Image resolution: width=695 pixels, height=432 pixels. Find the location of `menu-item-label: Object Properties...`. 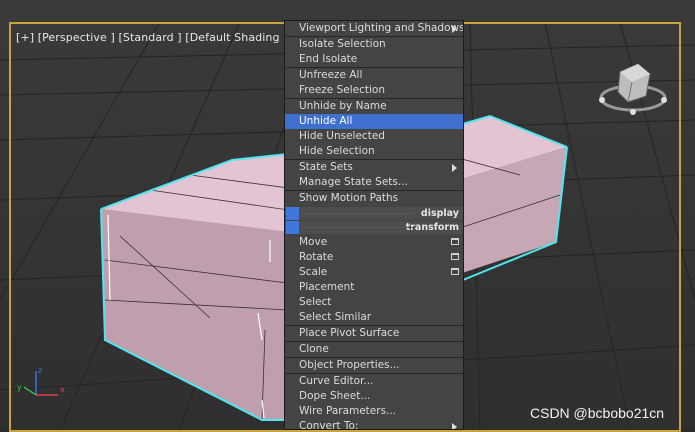

menu-item-label: Object Properties... is located at coordinates (349, 365).